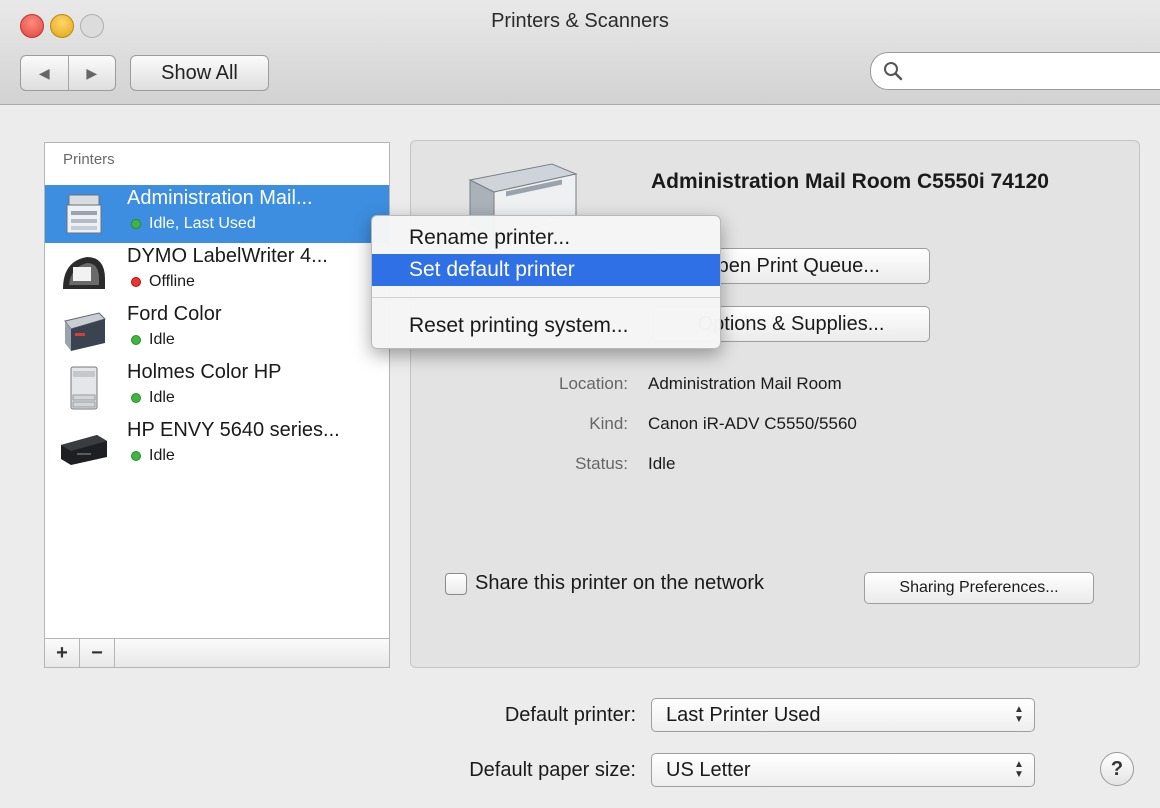  I want to click on default-printer-label: Default printer:, so click(570, 715).